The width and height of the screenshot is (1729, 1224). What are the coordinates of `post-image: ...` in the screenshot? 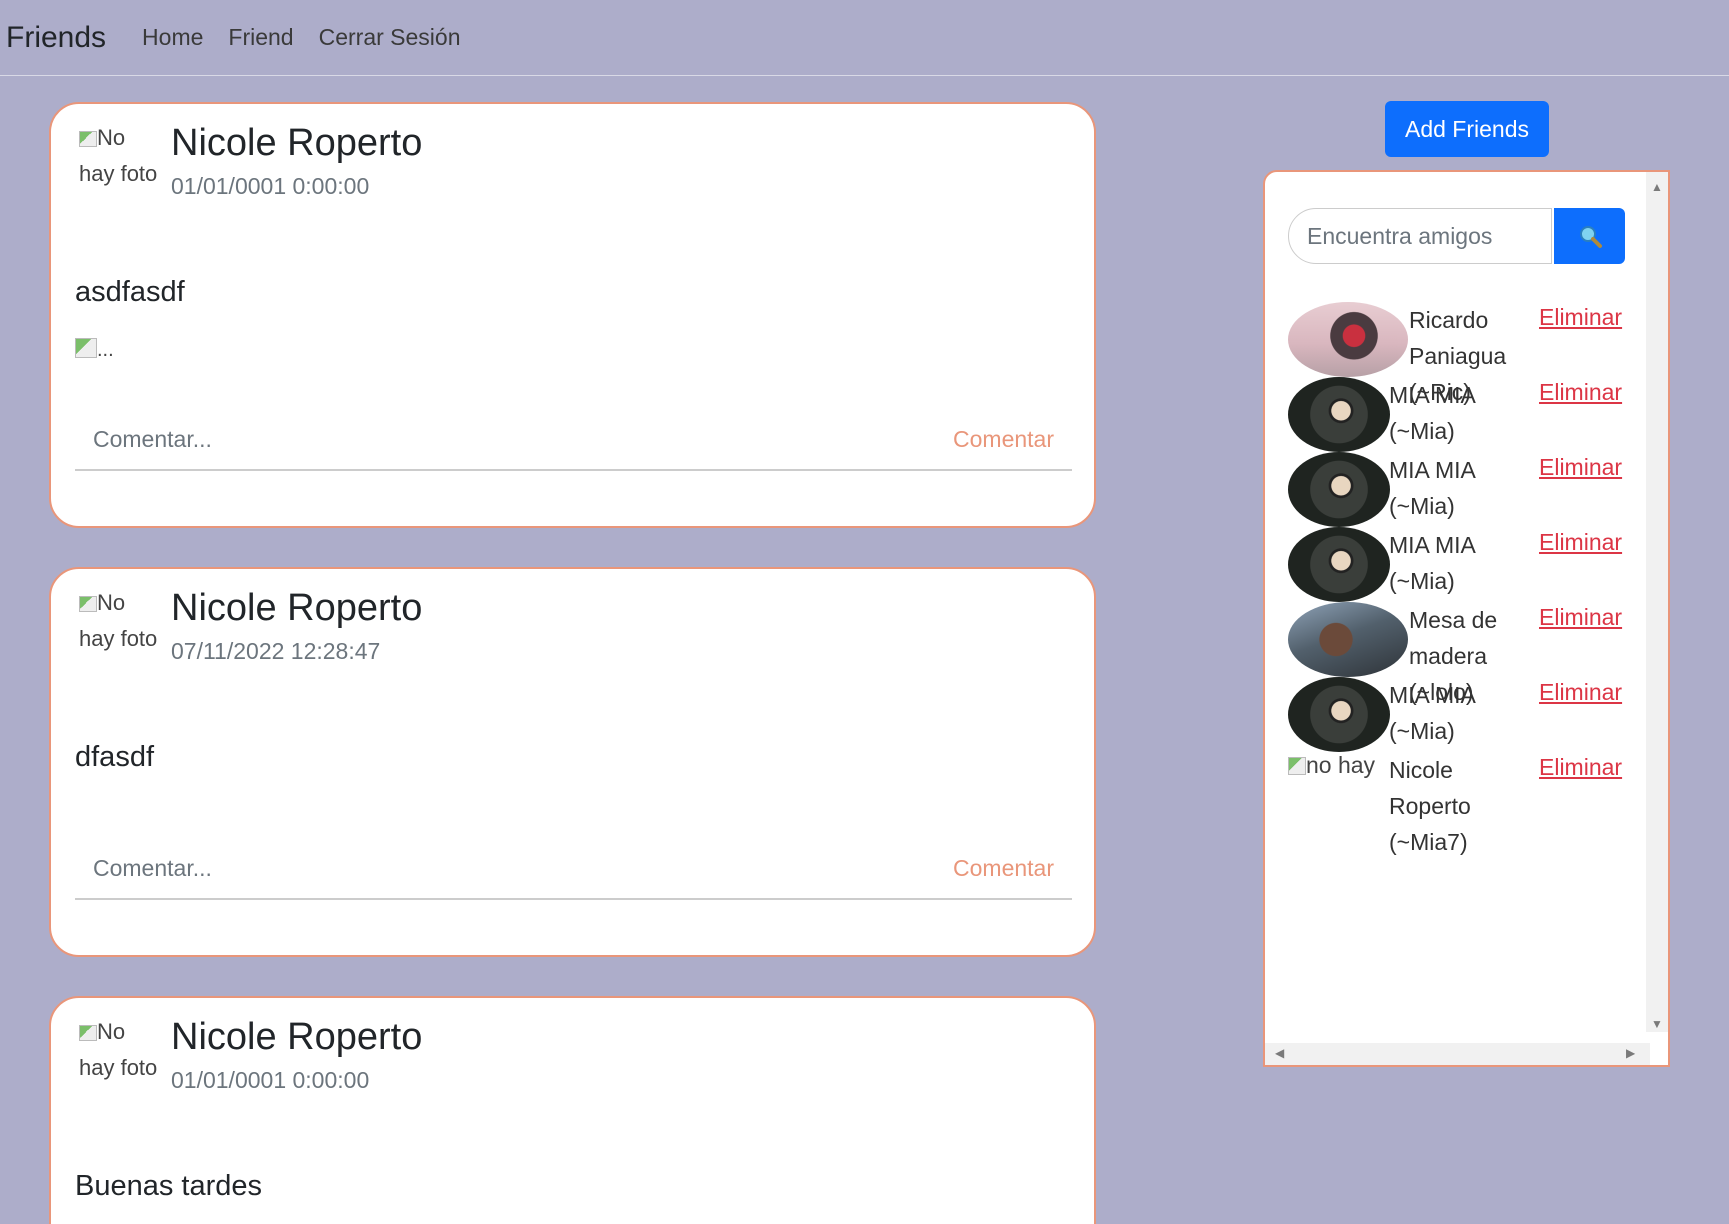 It's located at (94, 350).